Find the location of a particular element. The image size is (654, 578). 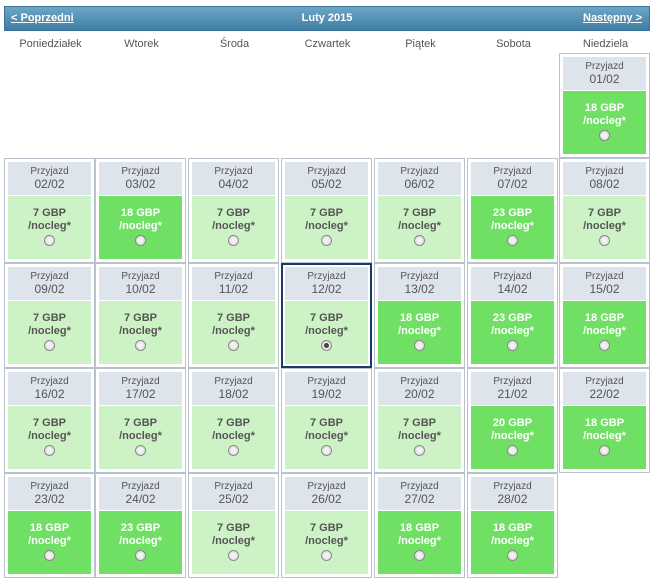

day-cell: Przyjazd 16/02 7 GBP/nocleg* is located at coordinates (49, 420).